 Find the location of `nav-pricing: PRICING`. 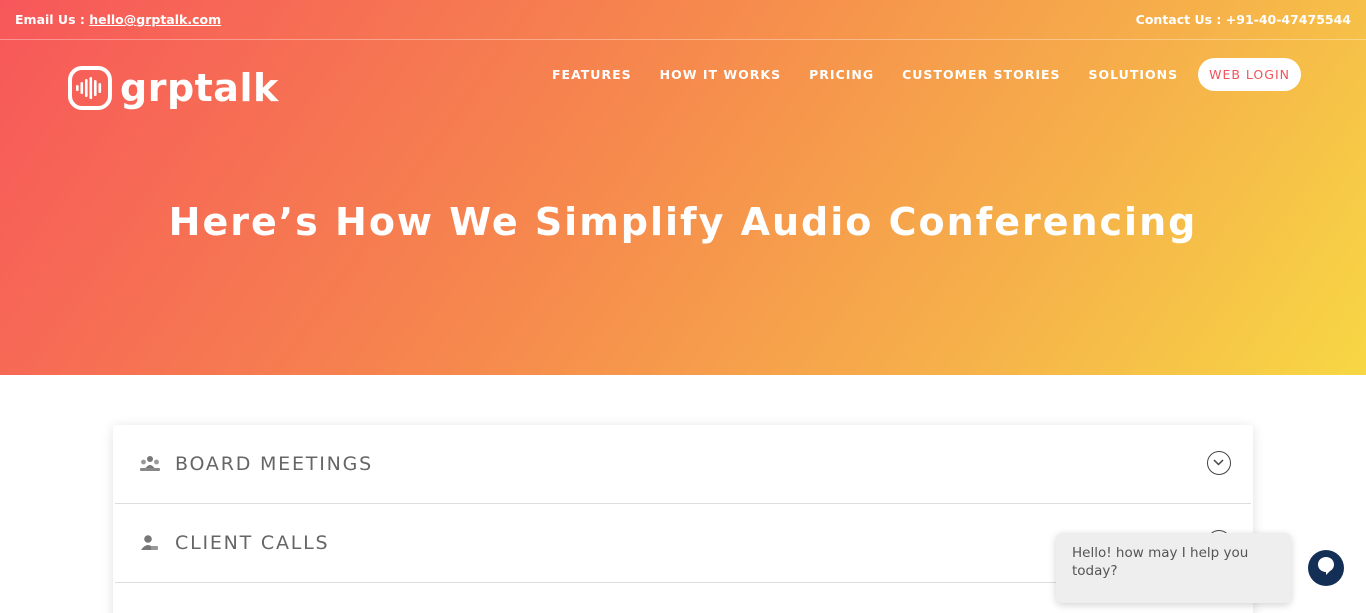

nav-pricing: PRICING is located at coordinates (841, 74).